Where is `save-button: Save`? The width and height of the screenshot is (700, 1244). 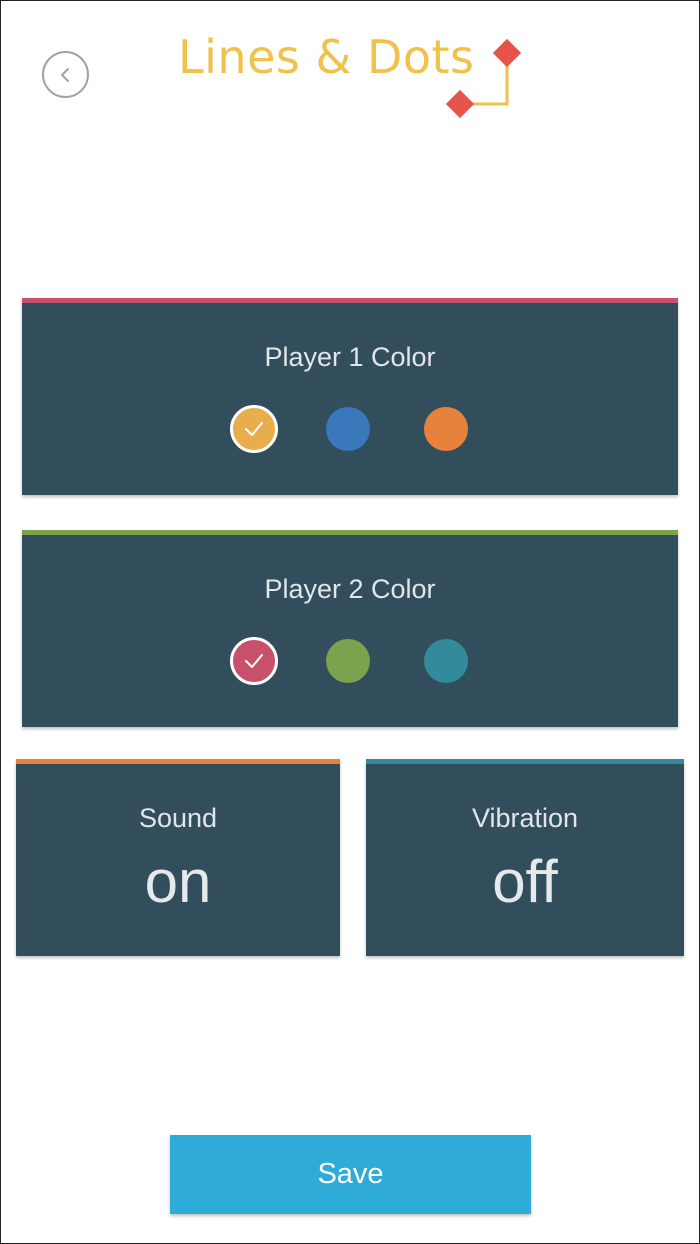
save-button: Save is located at coordinates (350, 1174).